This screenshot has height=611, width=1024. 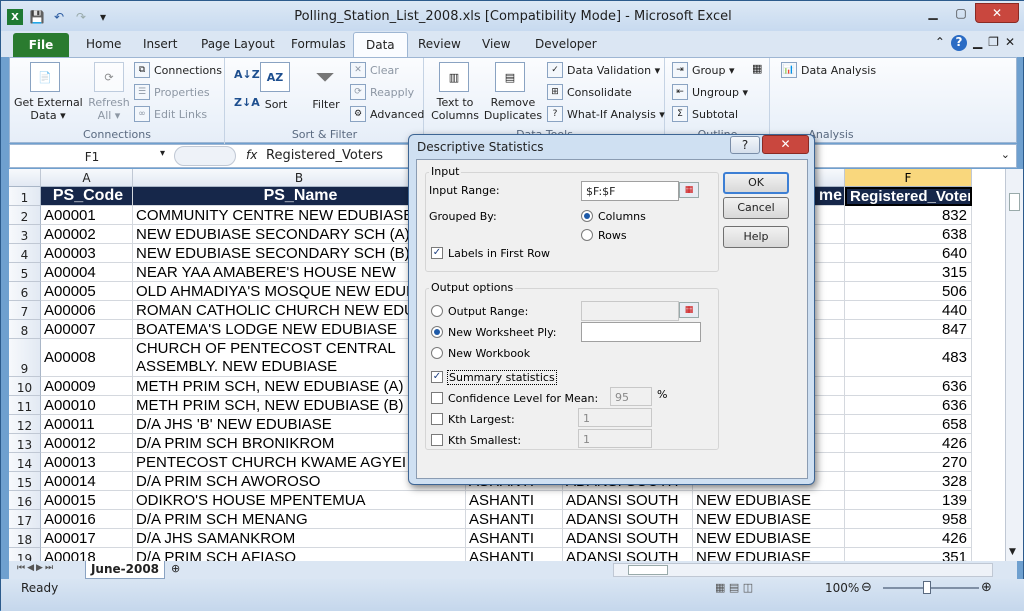 I want to click on expand-formula-bar-icon: ⌄, so click(x=1005, y=154).